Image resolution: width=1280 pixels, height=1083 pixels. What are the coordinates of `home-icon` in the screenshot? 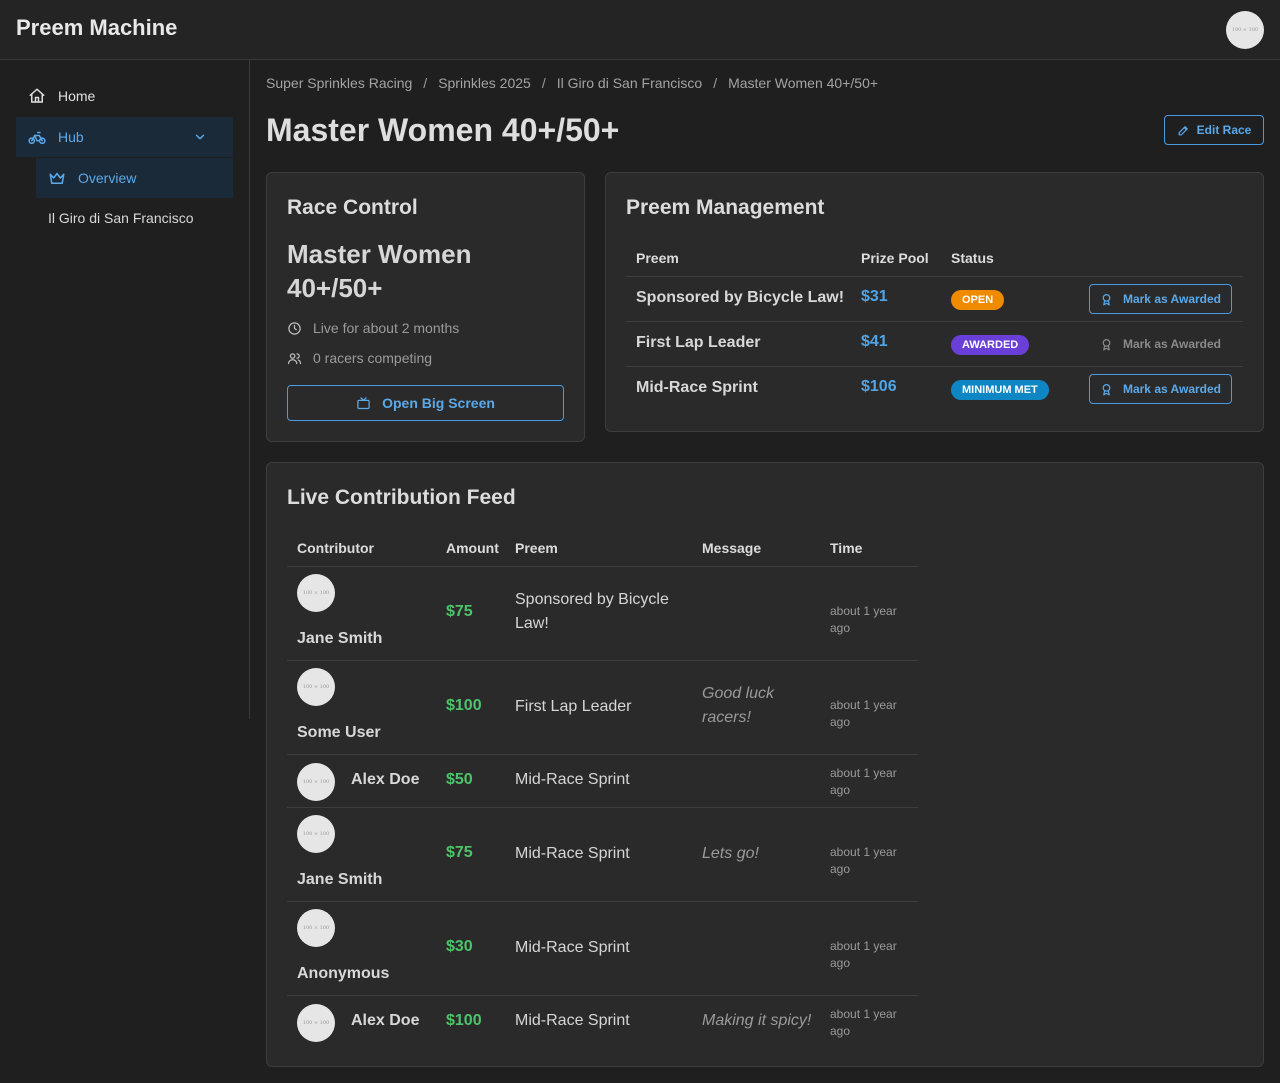 It's located at (37, 95).